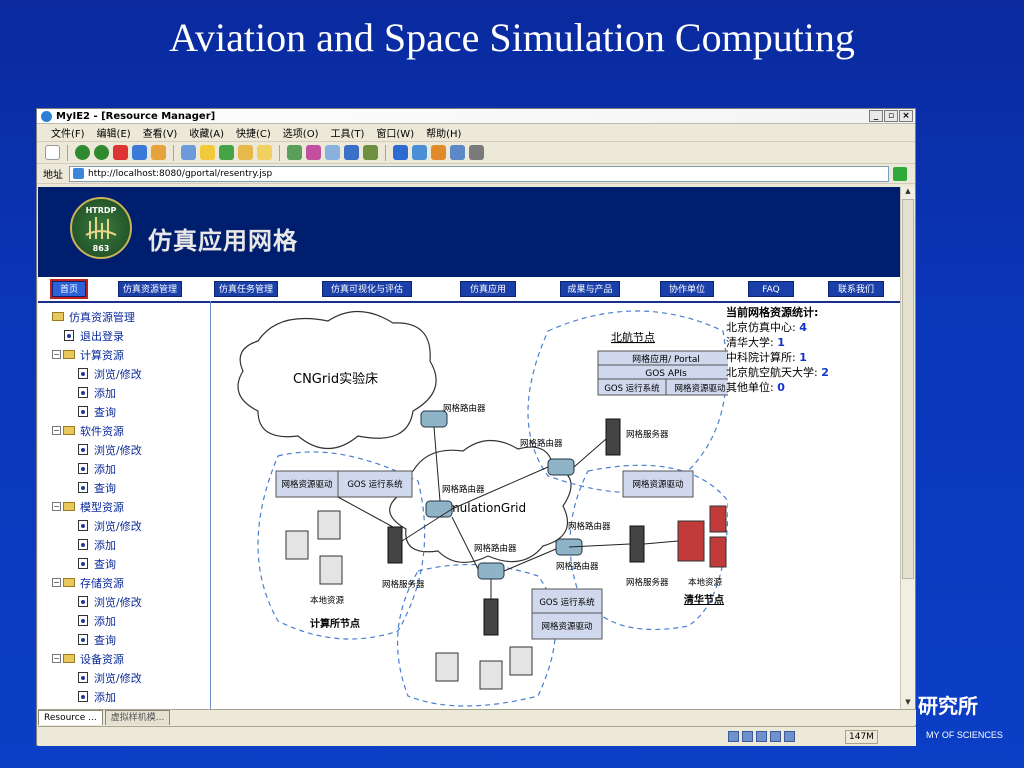 This screenshot has height=768, width=1024. Describe the element at coordinates (114, 132) in the screenshot. I see `menu-edit: 编辑(E)` at that location.